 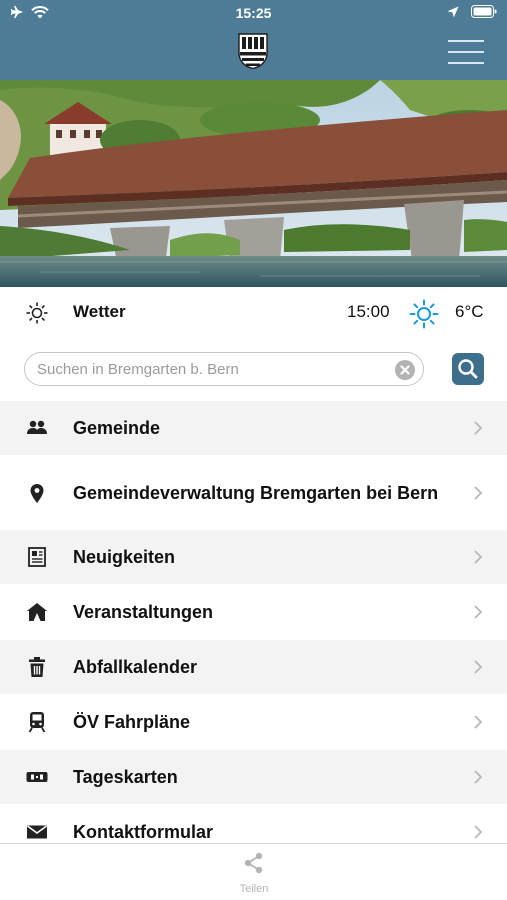 What do you see at coordinates (253, 777) in the screenshot?
I see `menu-item-tageskarten: Tageskarten` at bounding box center [253, 777].